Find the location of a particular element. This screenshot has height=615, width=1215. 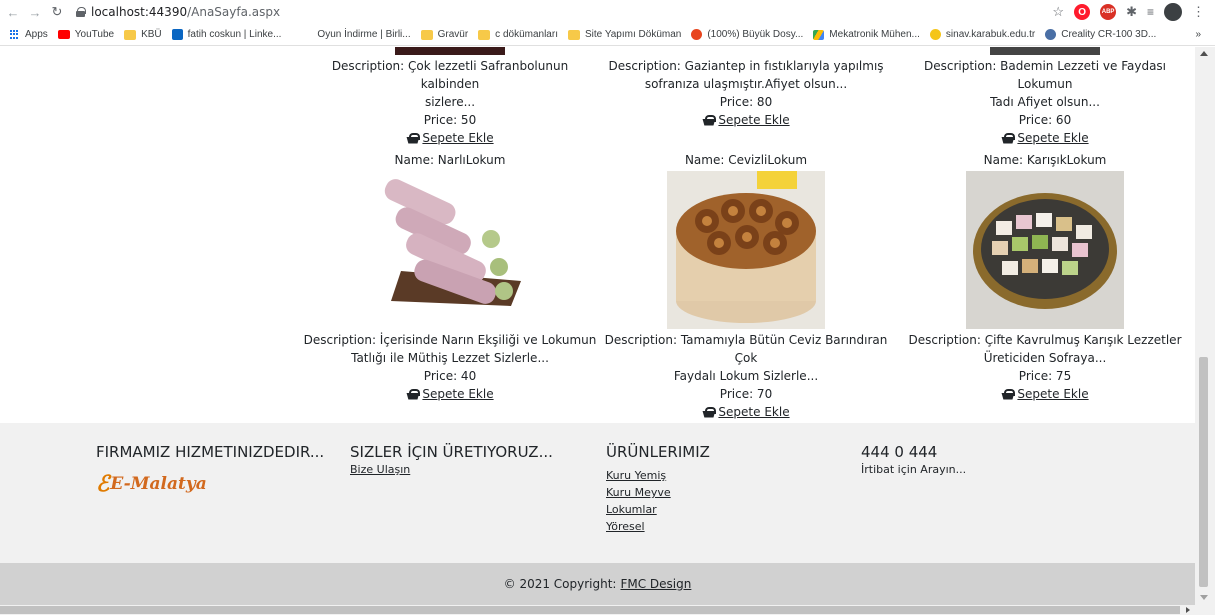

adblock-icon: ABP is located at coordinates (1108, 12).